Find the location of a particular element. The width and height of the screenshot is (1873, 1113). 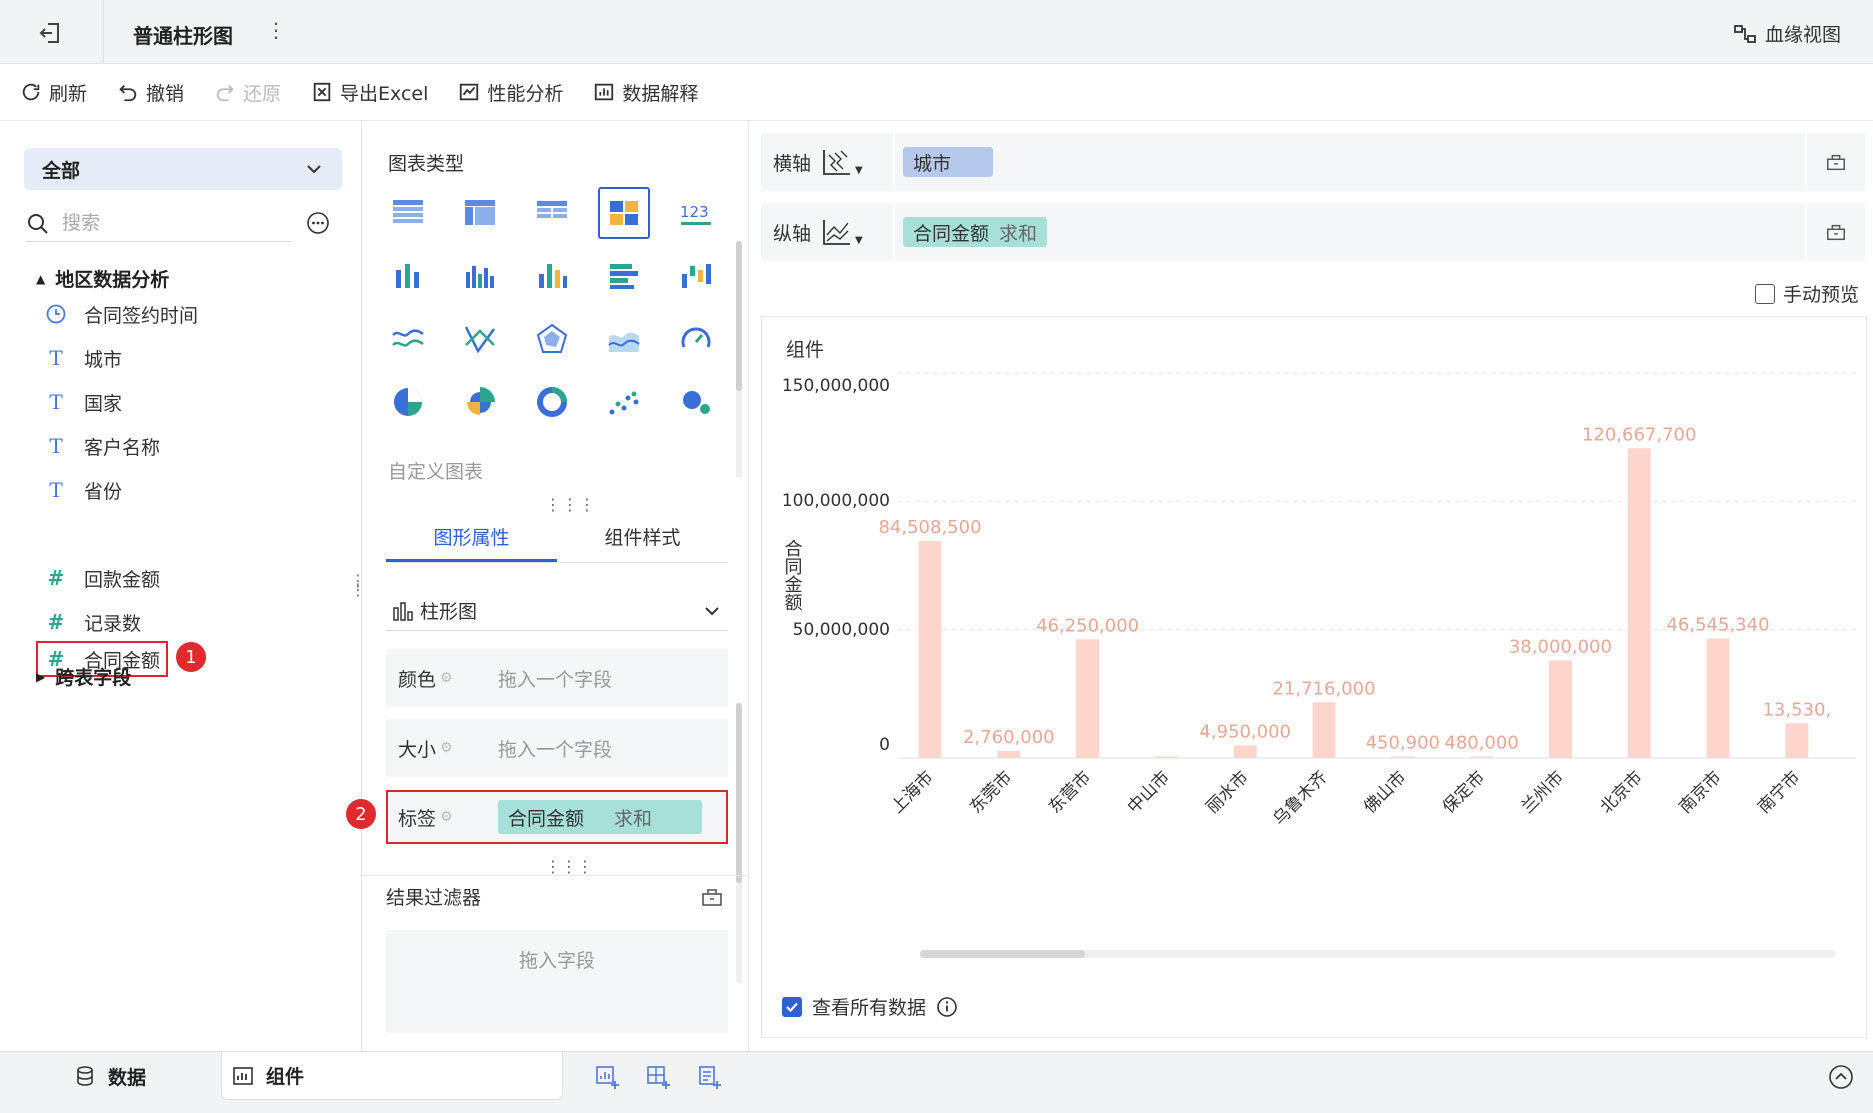

donut-chart-icon is located at coordinates (552, 402).